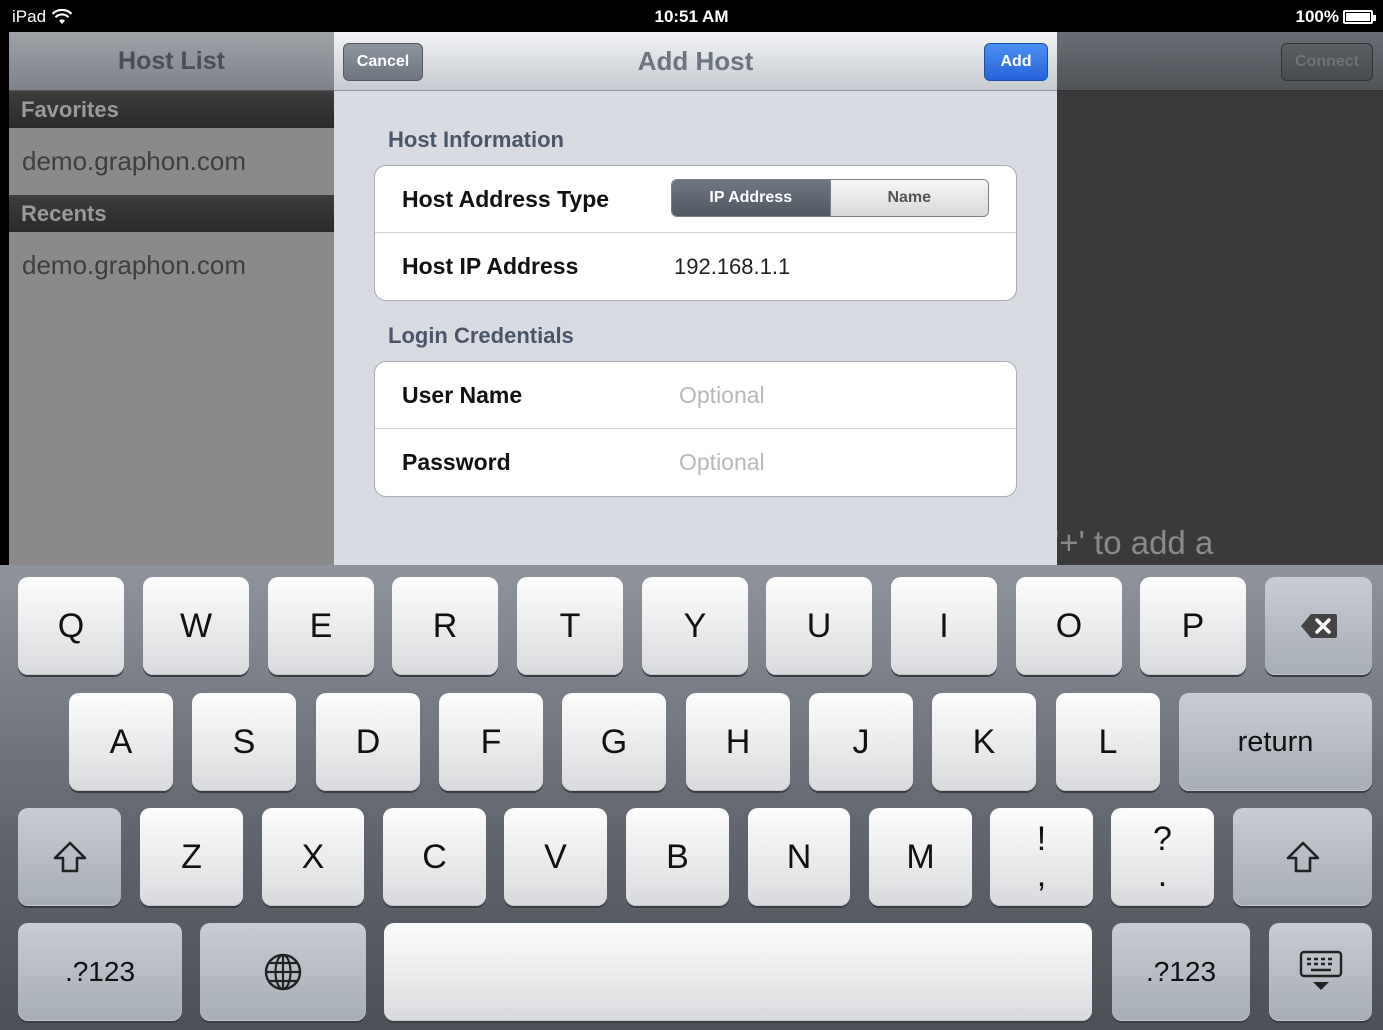  I want to click on key-n: N, so click(799, 857).